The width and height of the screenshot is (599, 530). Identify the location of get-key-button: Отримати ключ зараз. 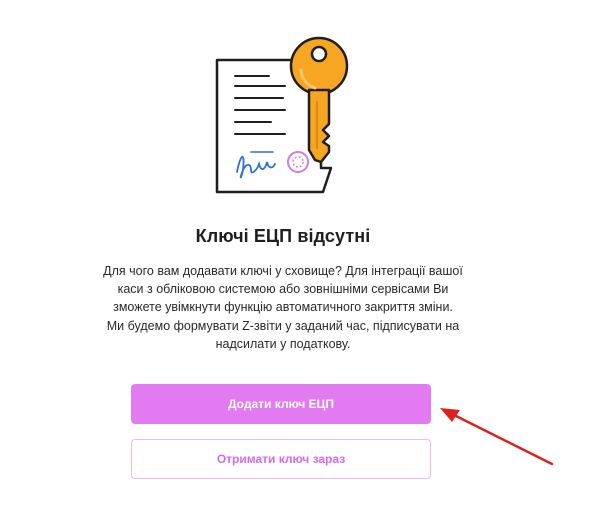
(281, 459).